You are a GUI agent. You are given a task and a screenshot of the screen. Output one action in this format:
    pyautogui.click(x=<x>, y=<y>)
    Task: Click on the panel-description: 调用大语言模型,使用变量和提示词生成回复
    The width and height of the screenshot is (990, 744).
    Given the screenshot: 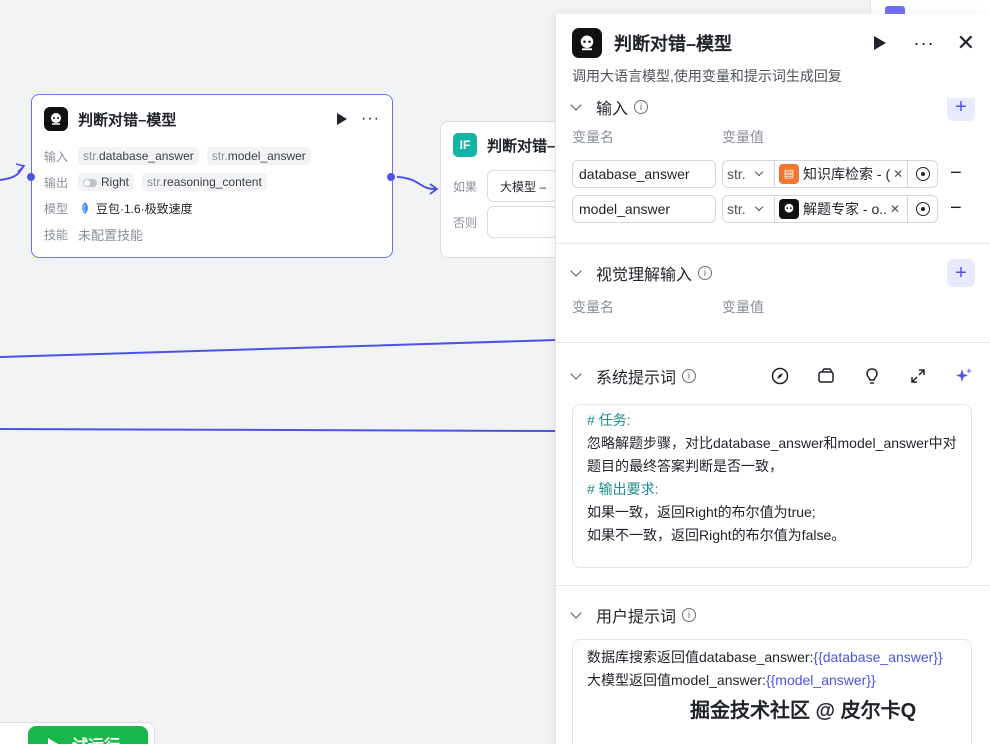 What is the action you would take?
    pyautogui.click(x=773, y=76)
    